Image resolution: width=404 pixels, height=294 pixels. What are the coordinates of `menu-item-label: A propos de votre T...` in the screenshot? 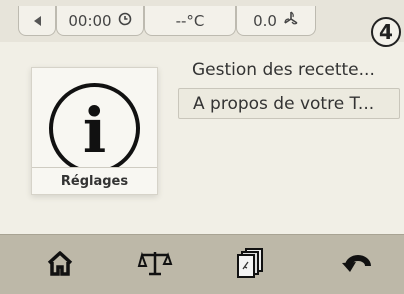 It's located at (284, 103).